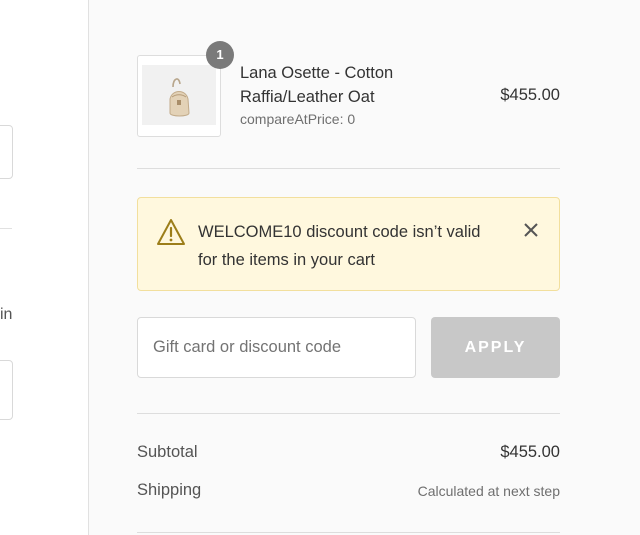  What do you see at coordinates (171, 232) in the screenshot?
I see `warning-triangle-icon` at bounding box center [171, 232].